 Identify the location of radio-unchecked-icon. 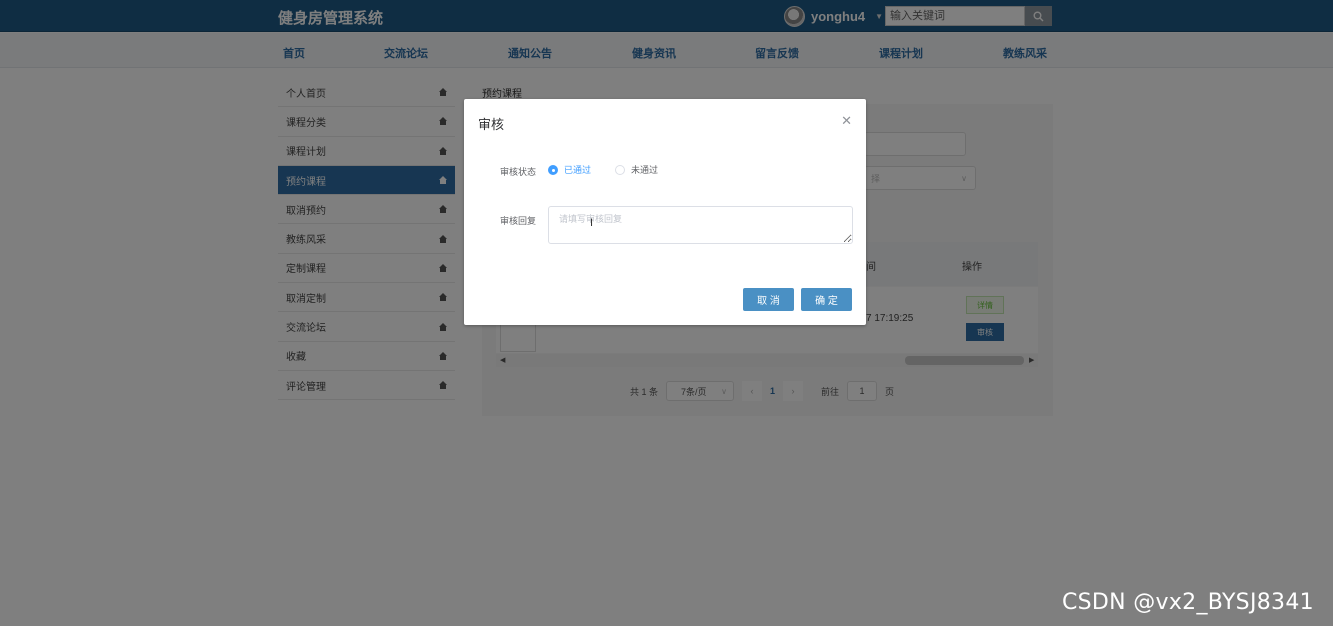
(620, 169).